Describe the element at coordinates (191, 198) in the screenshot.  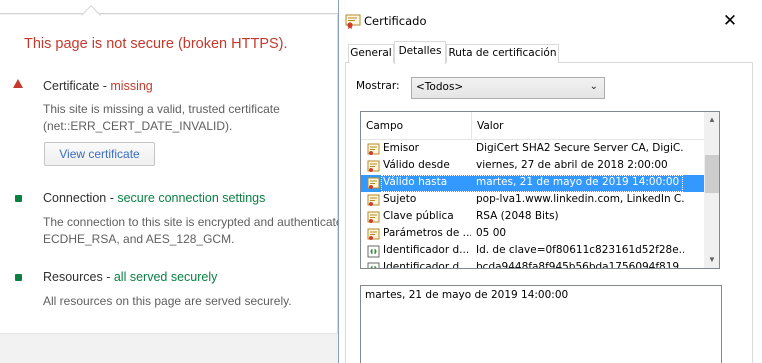
I see `connection-status: secure connection settings` at that location.